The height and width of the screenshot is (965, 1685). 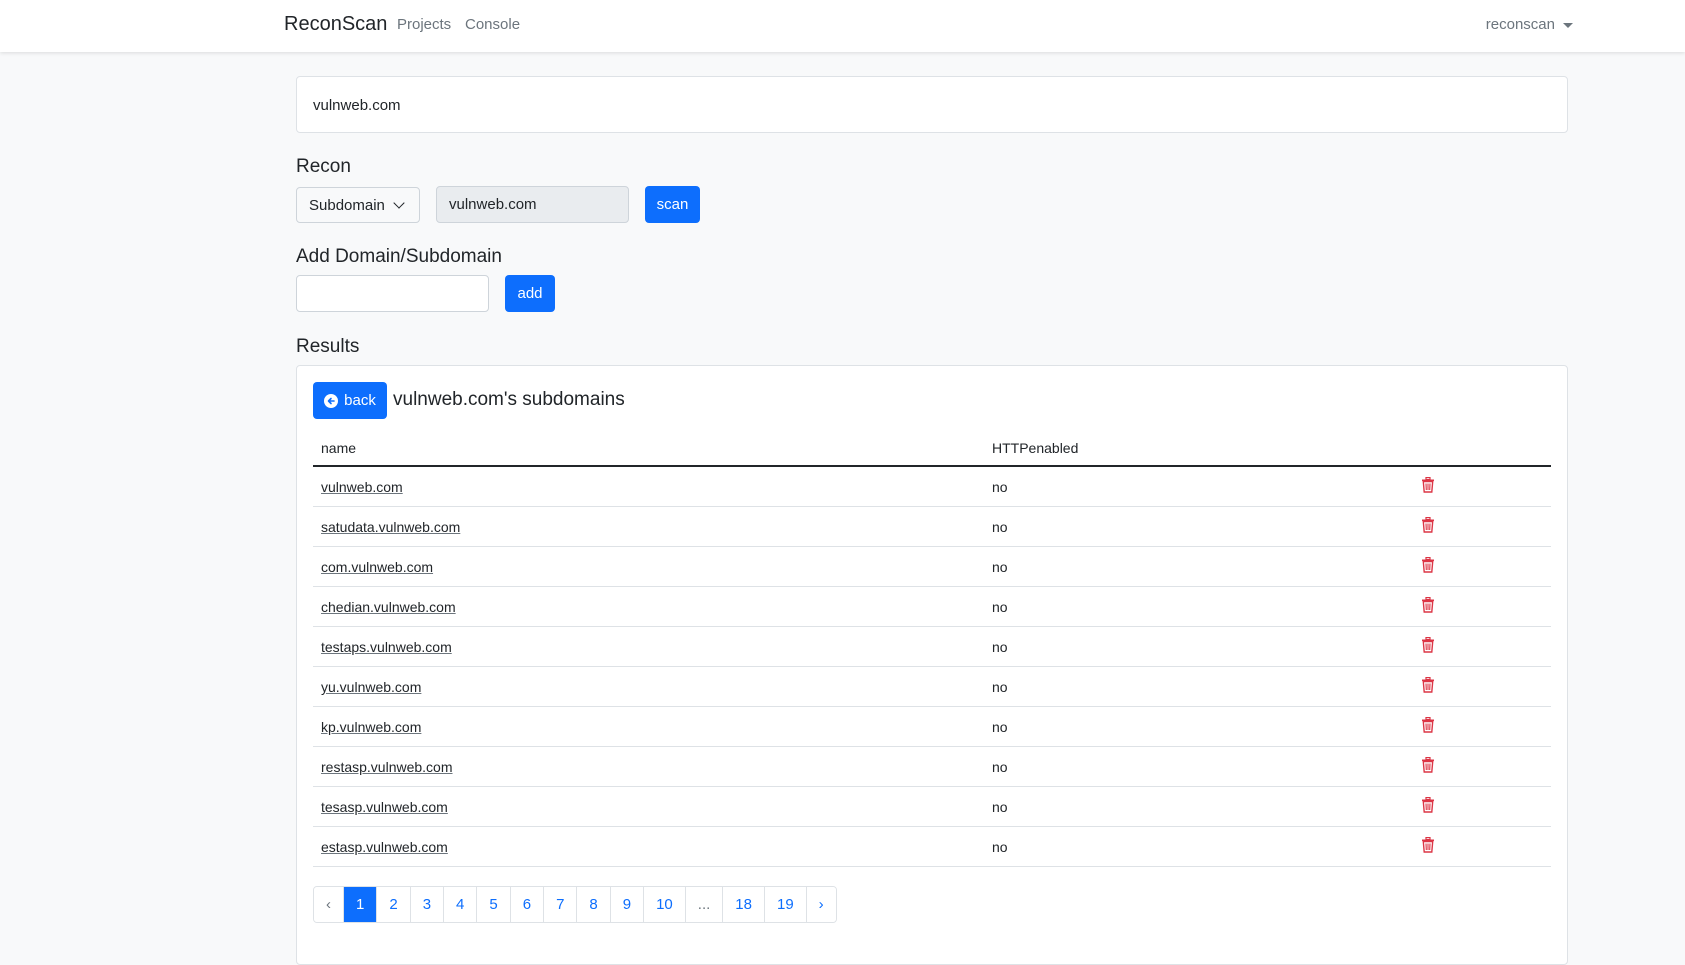 I want to click on pagination-prev: ‹, so click(x=329, y=904).